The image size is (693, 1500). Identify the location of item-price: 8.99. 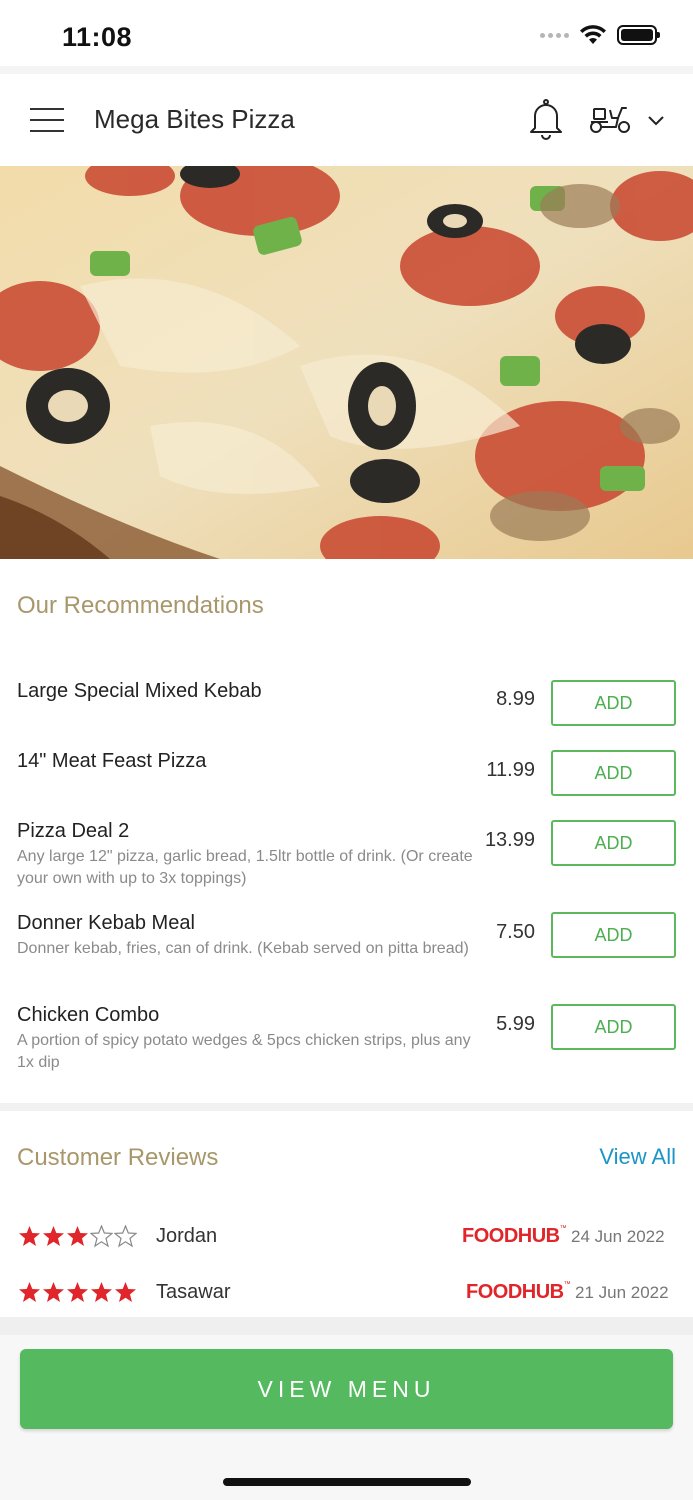
(515, 699).